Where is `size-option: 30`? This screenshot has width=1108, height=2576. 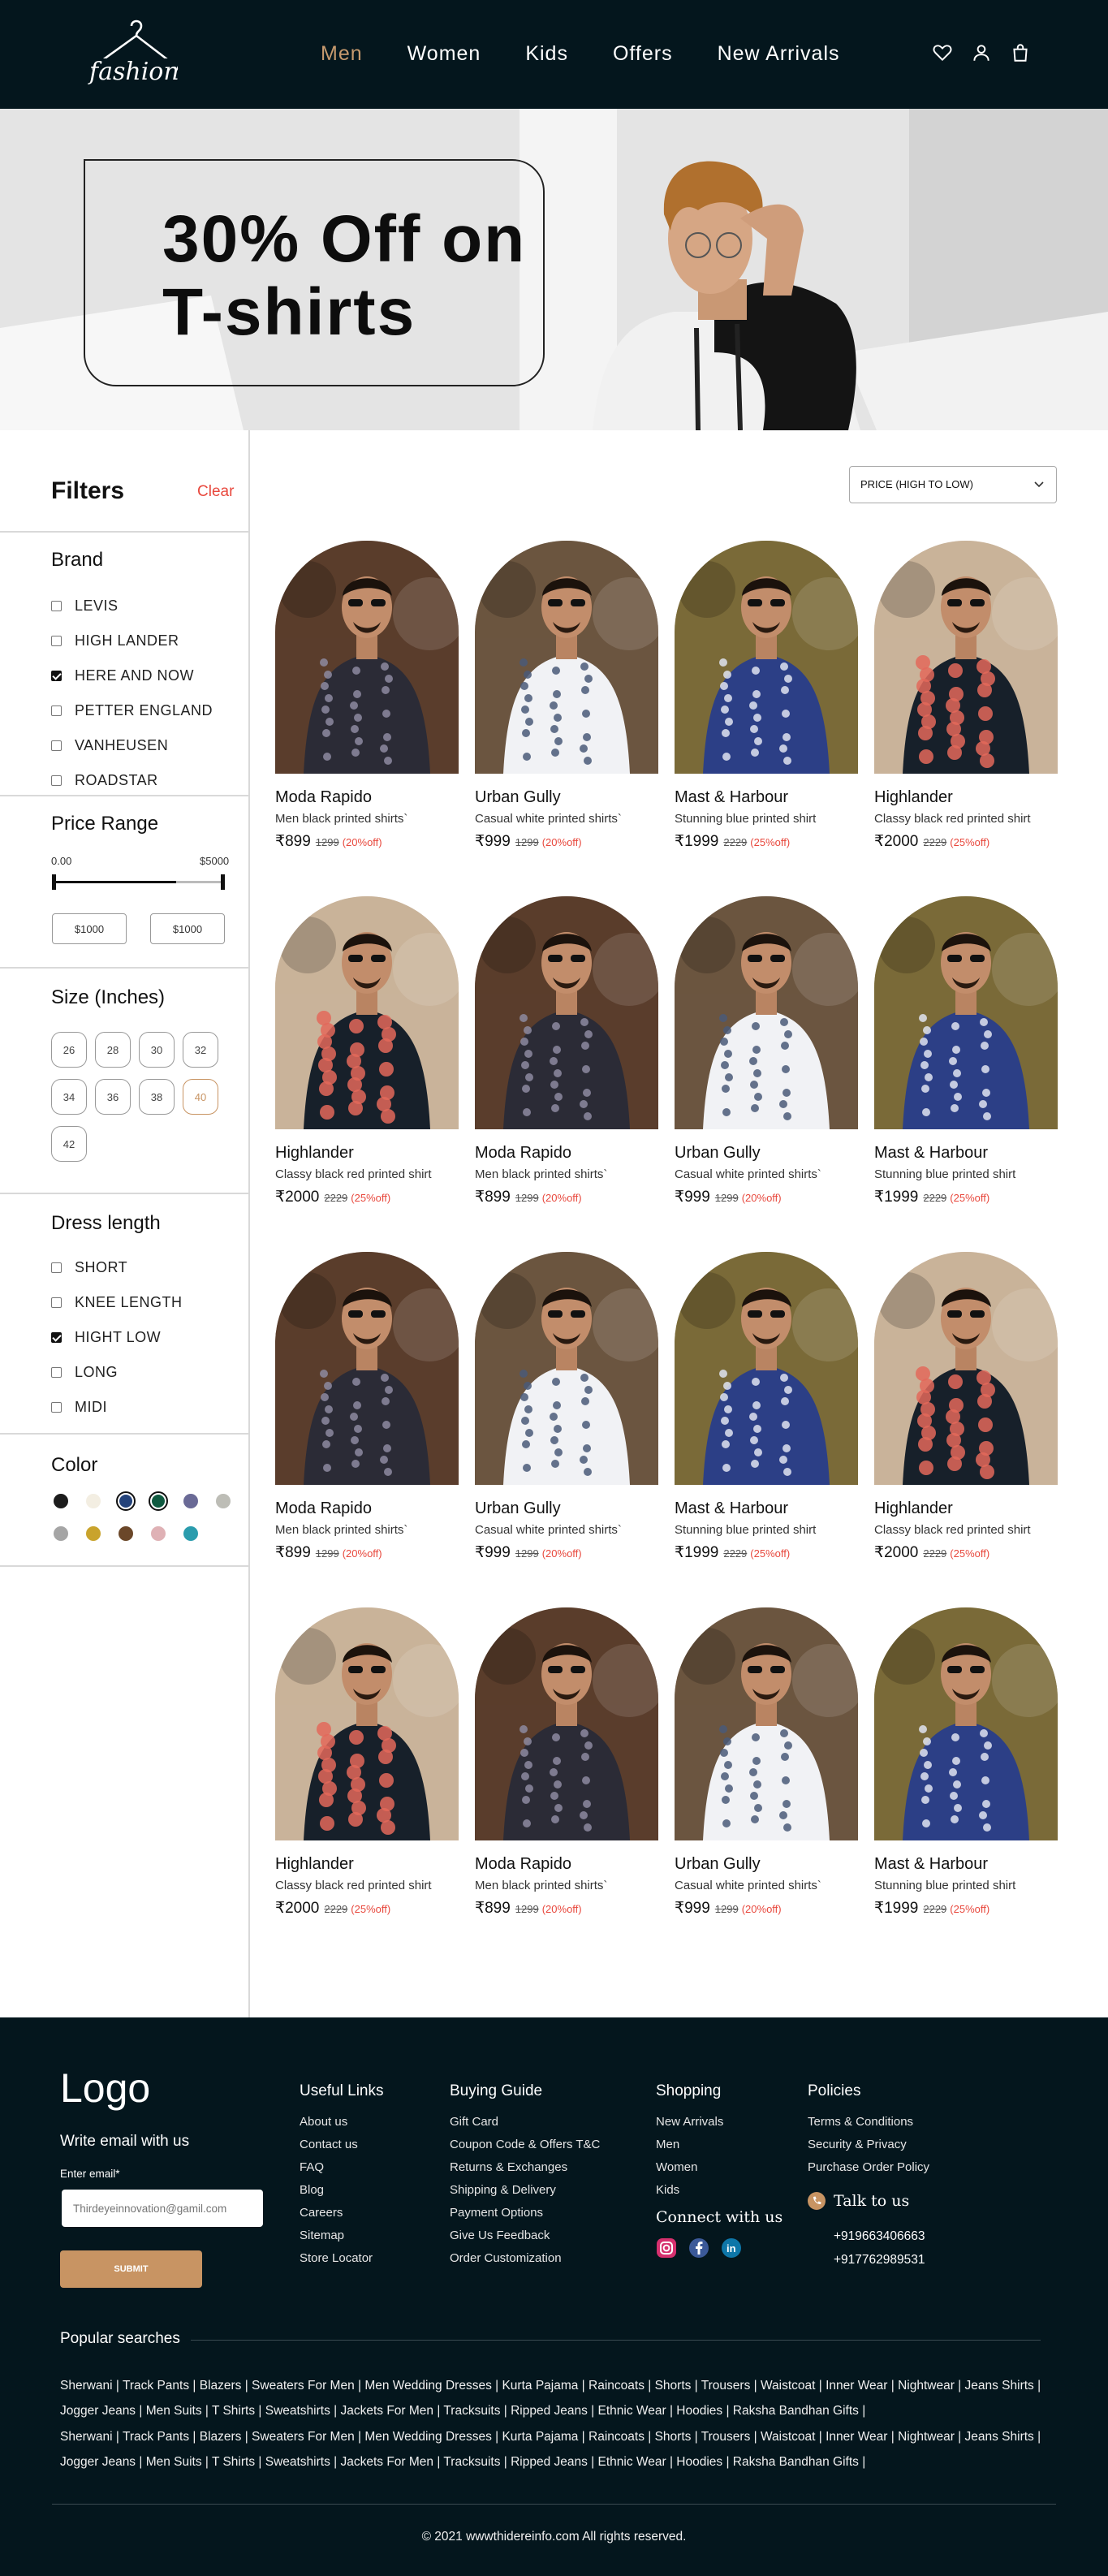 size-option: 30 is located at coordinates (157, 1050).